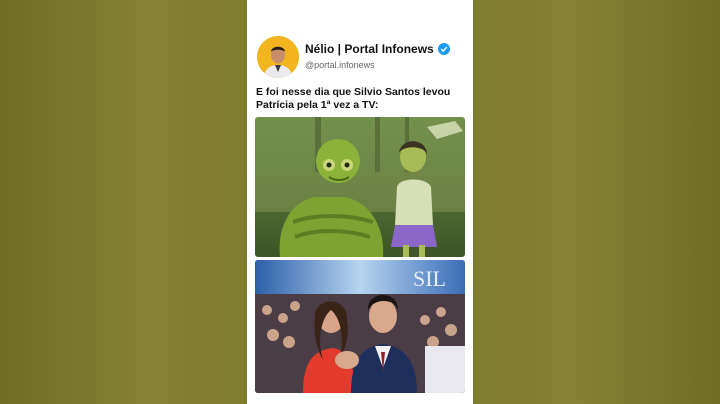 The image size is (720, 404). I want to click on post-header: Nélio | Portal Infonews @portal.infonews, so click(362, 58).